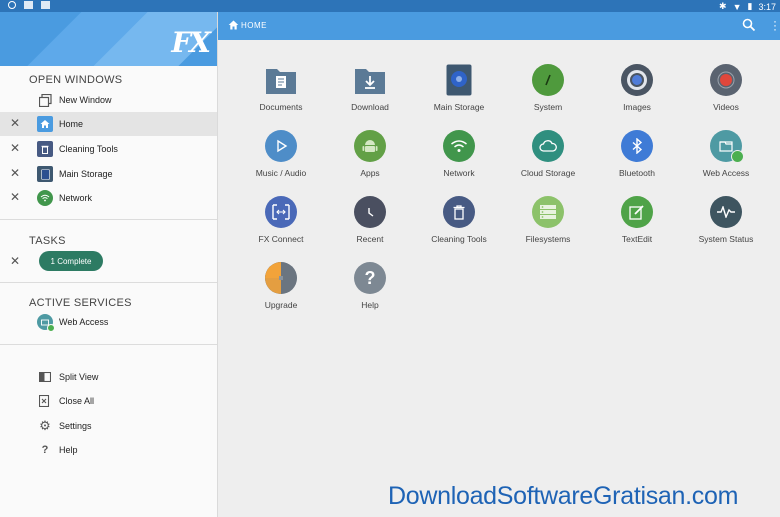 The height and width of the screenshot is (517, 780). What do you see at coordinates (108, 39) in the screenshot?
I see `drawer-header: FX` at bounding box center [108, 39].